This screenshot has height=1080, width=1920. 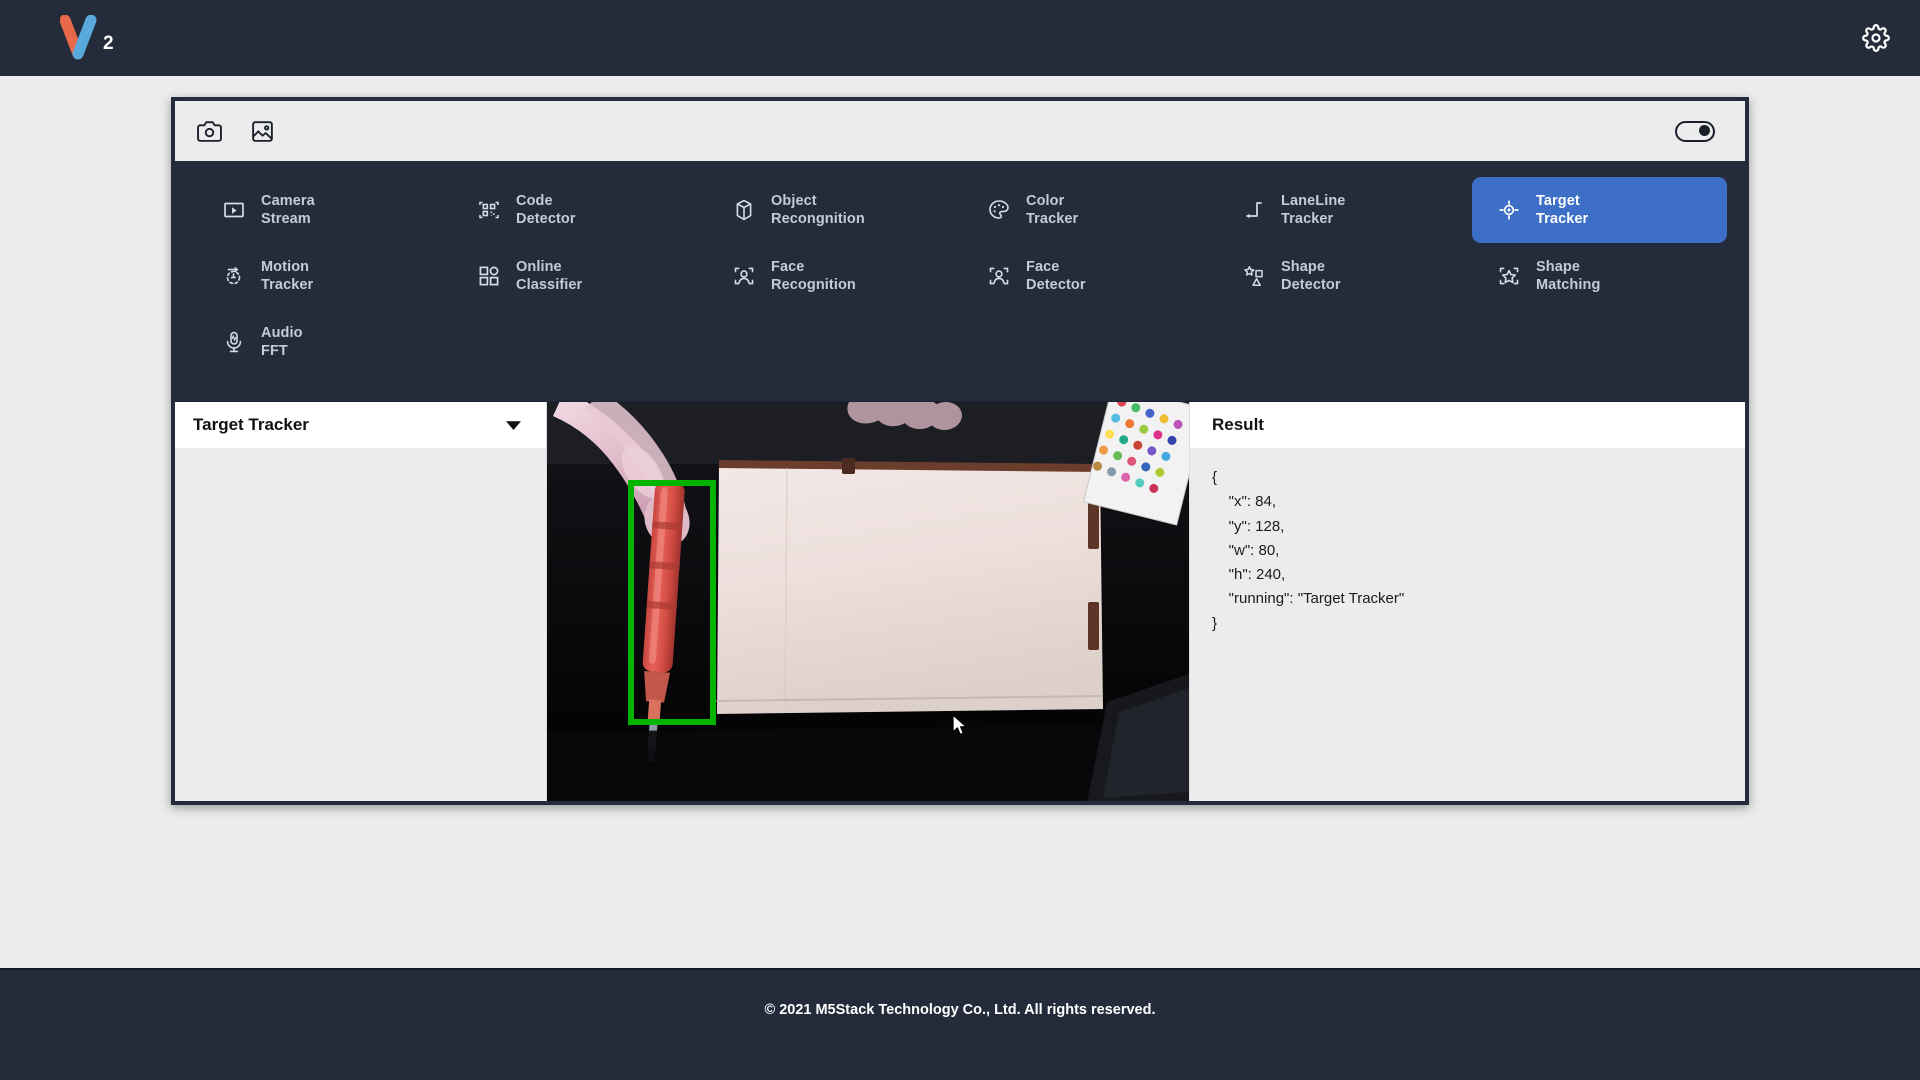 I want to click on function-label-line2: Recognition, so click(x=813, y=285).